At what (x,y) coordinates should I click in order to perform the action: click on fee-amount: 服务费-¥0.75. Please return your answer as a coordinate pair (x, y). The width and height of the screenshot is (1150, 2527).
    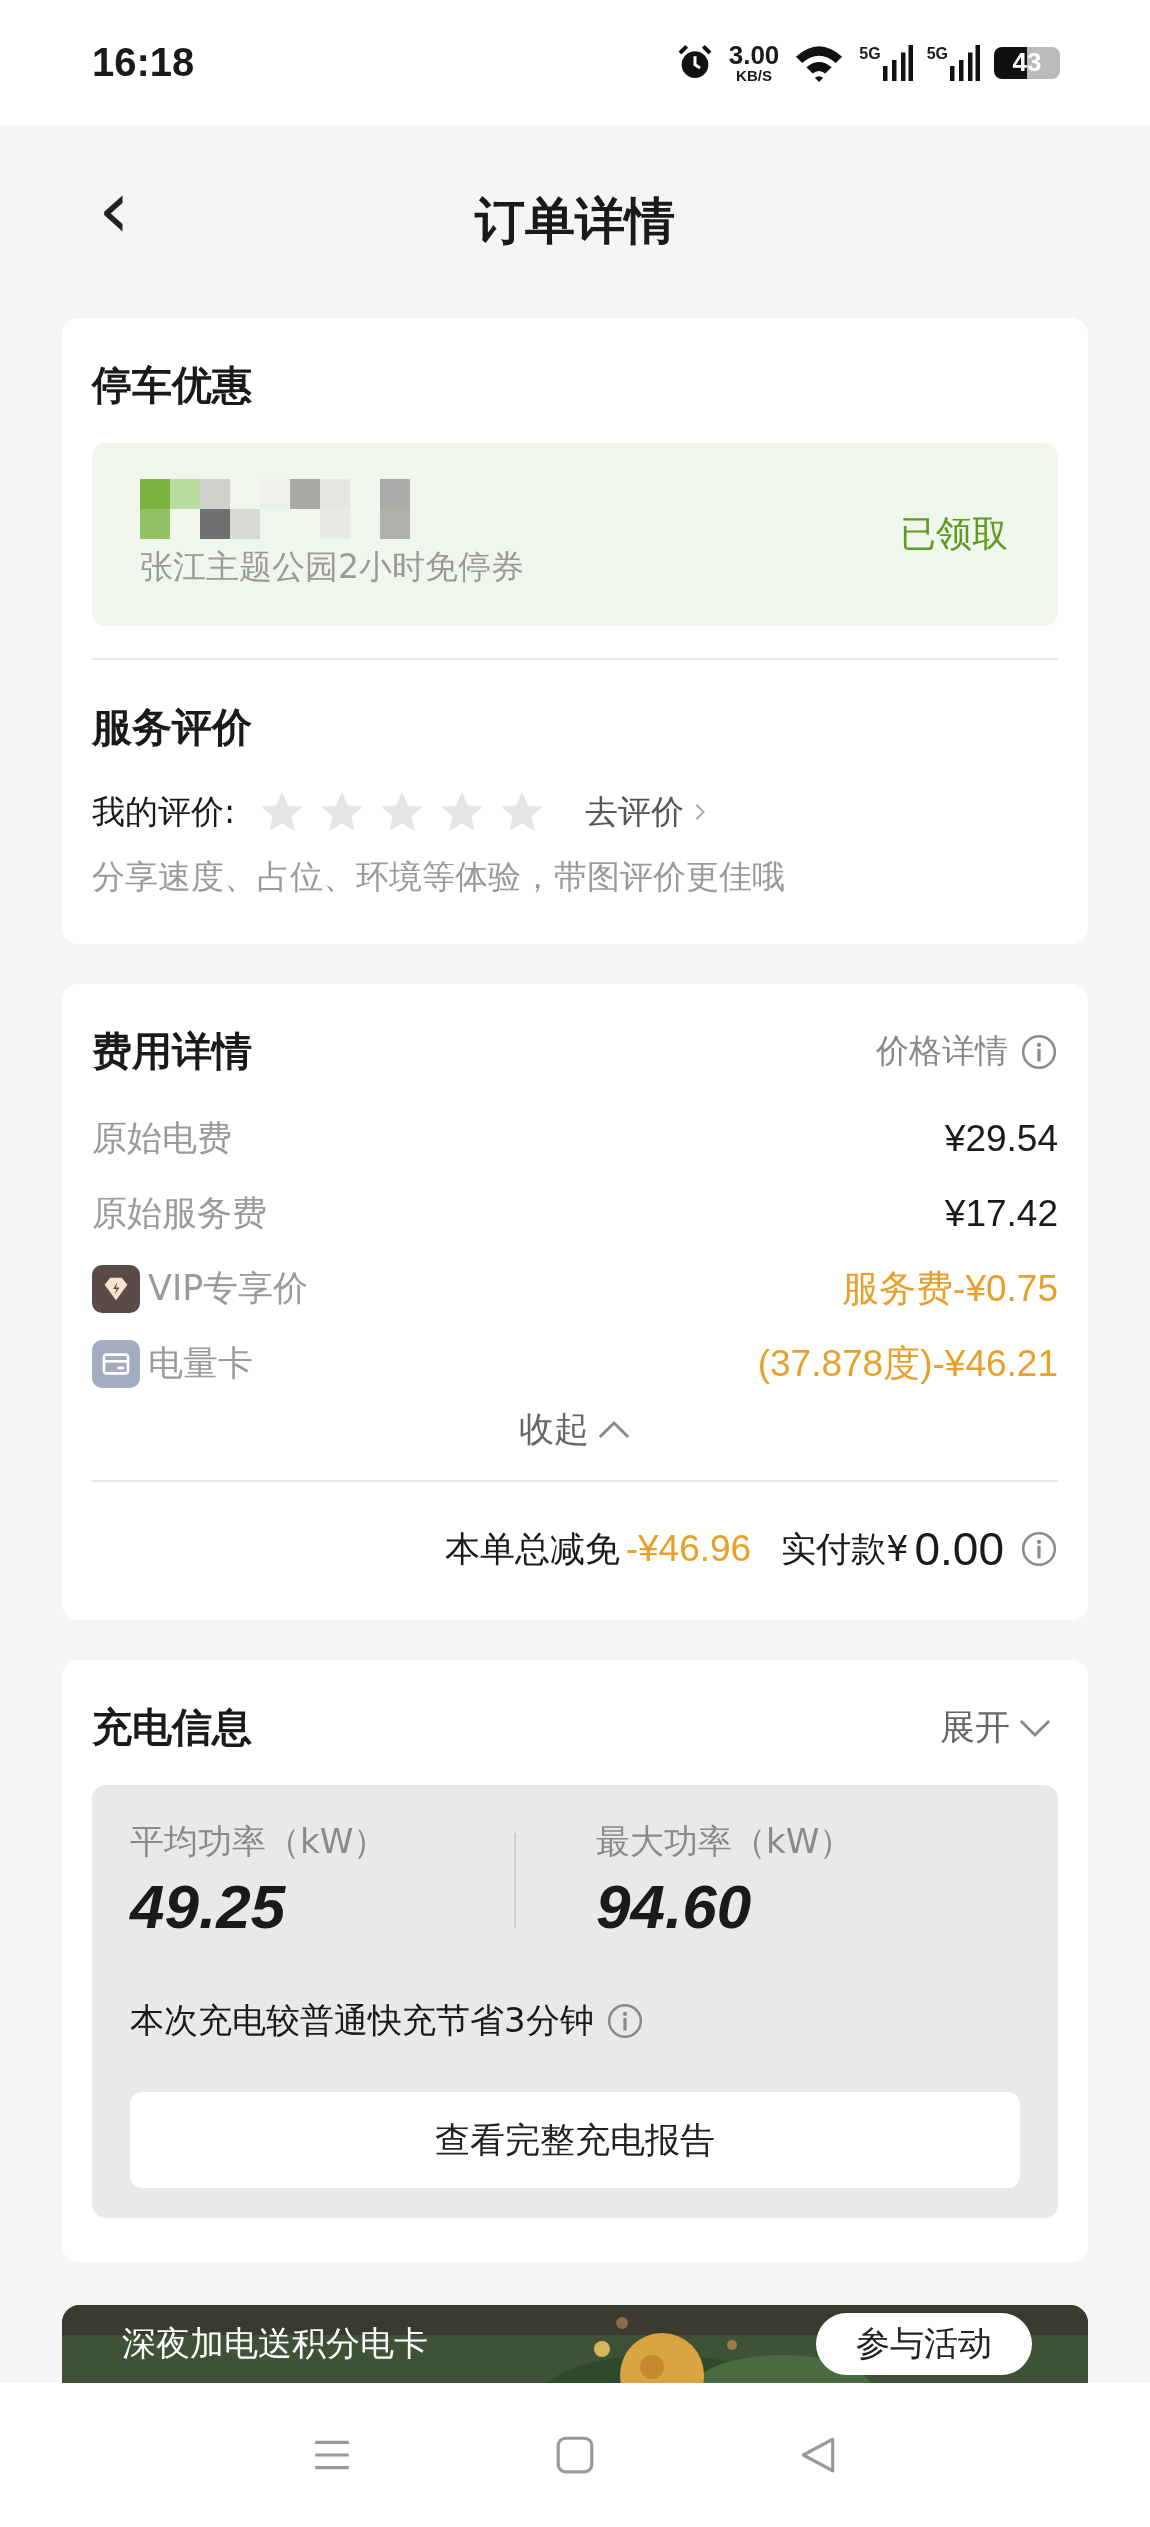
    Looking at the image, I should click on (950, 1288).